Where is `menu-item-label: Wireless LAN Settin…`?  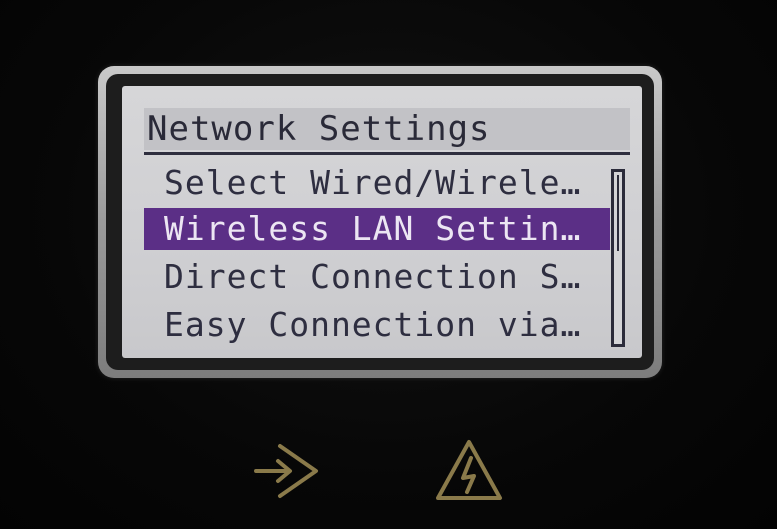 menu-item-label: Wireless LAN Settin… is located at coordinates (373, 228).